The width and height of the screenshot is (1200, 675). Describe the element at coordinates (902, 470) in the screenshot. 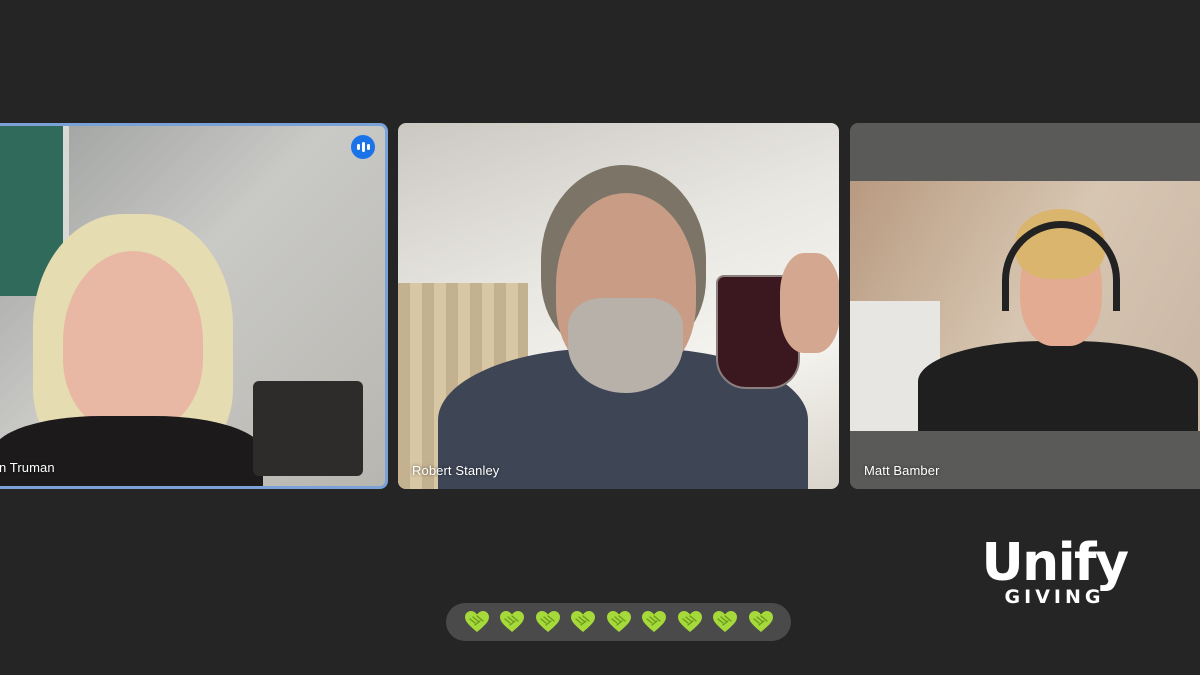

I see `participant-name-label: Matt Bamber` at that location.